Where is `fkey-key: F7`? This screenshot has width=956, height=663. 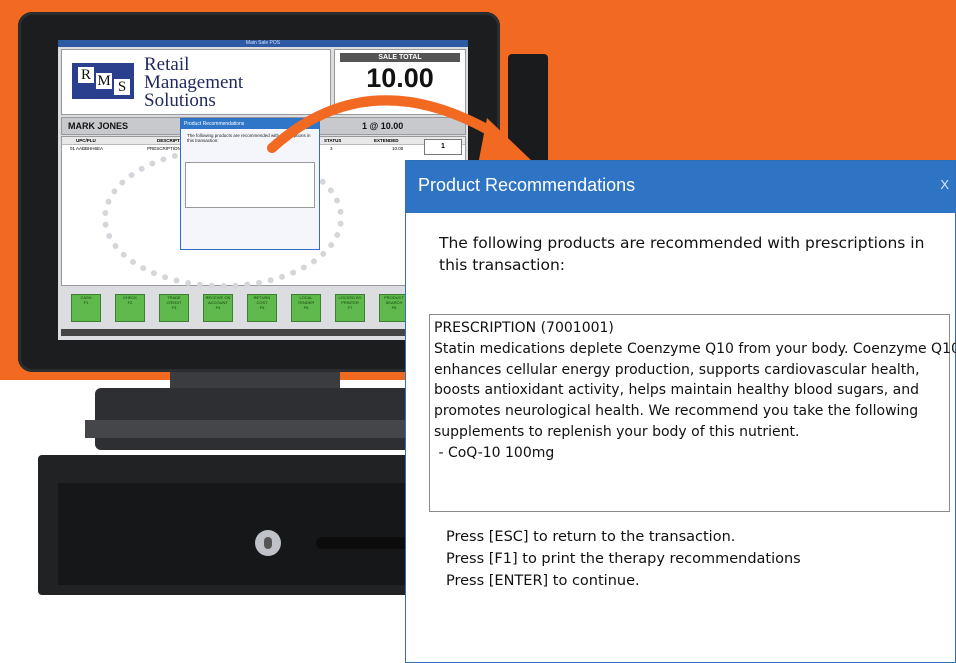 fkey-key: F7 is located at coordinates (350, 307).